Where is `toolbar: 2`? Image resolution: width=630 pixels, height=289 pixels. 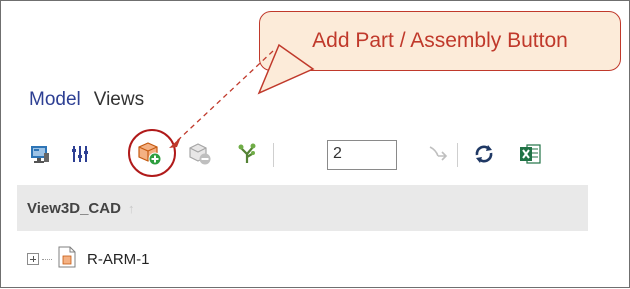
toolbar: 2 is located at coordinates (295, 157).